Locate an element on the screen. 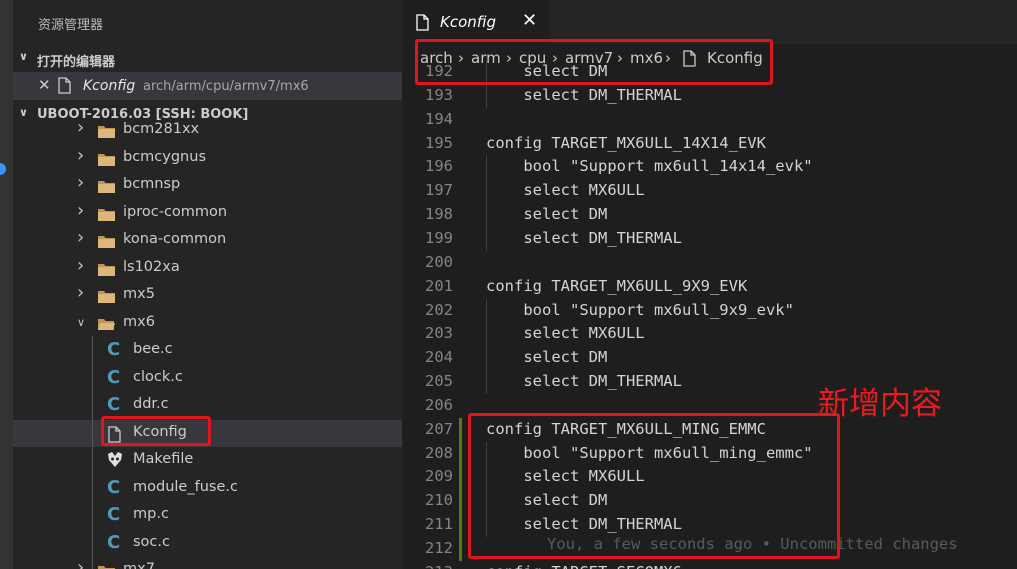 This screenshot has height=569, width=1017. tree-item: › iproc-common is located at coordinates (207, 213).